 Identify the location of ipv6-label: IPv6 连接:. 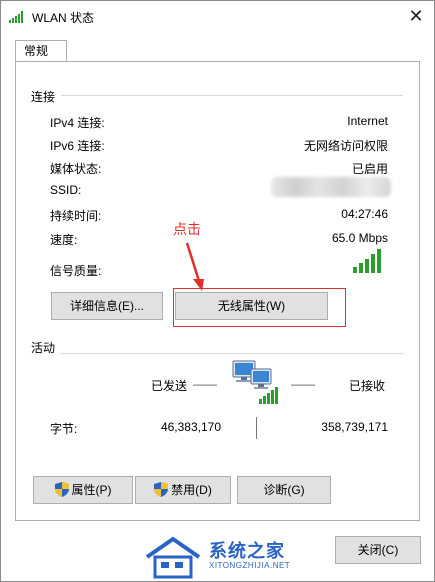
(77, 146).